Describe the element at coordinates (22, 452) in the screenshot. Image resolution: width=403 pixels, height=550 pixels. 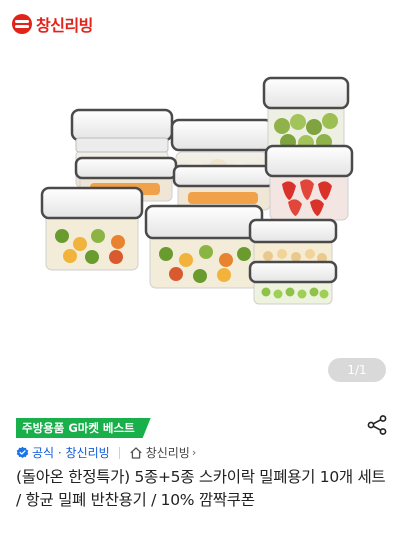
I see `verified-seller-icon` at that location.